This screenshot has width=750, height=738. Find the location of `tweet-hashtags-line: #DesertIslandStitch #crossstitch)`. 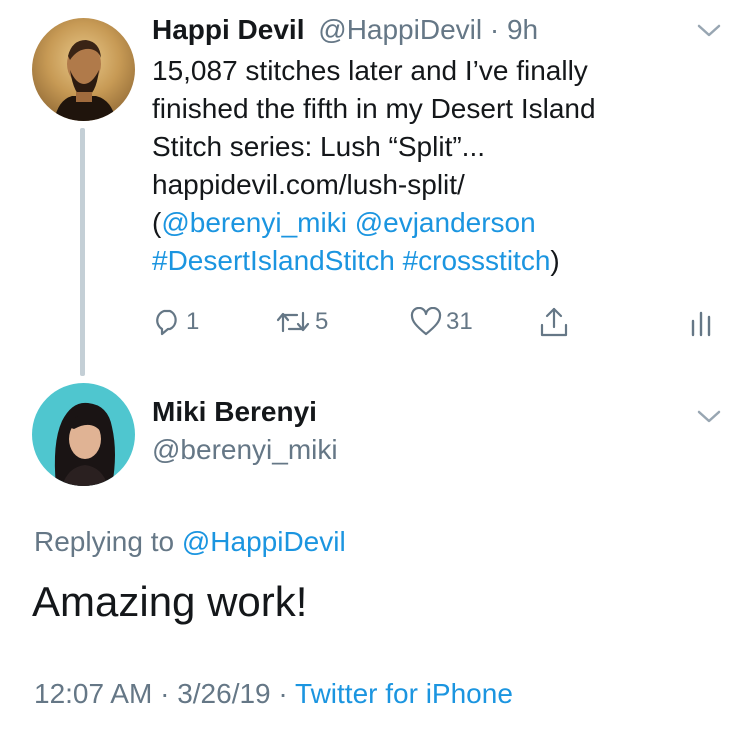

tweet-hashtags-line: #DesertIslandStitch #crossstitch) is located at coordinates (374, 261).